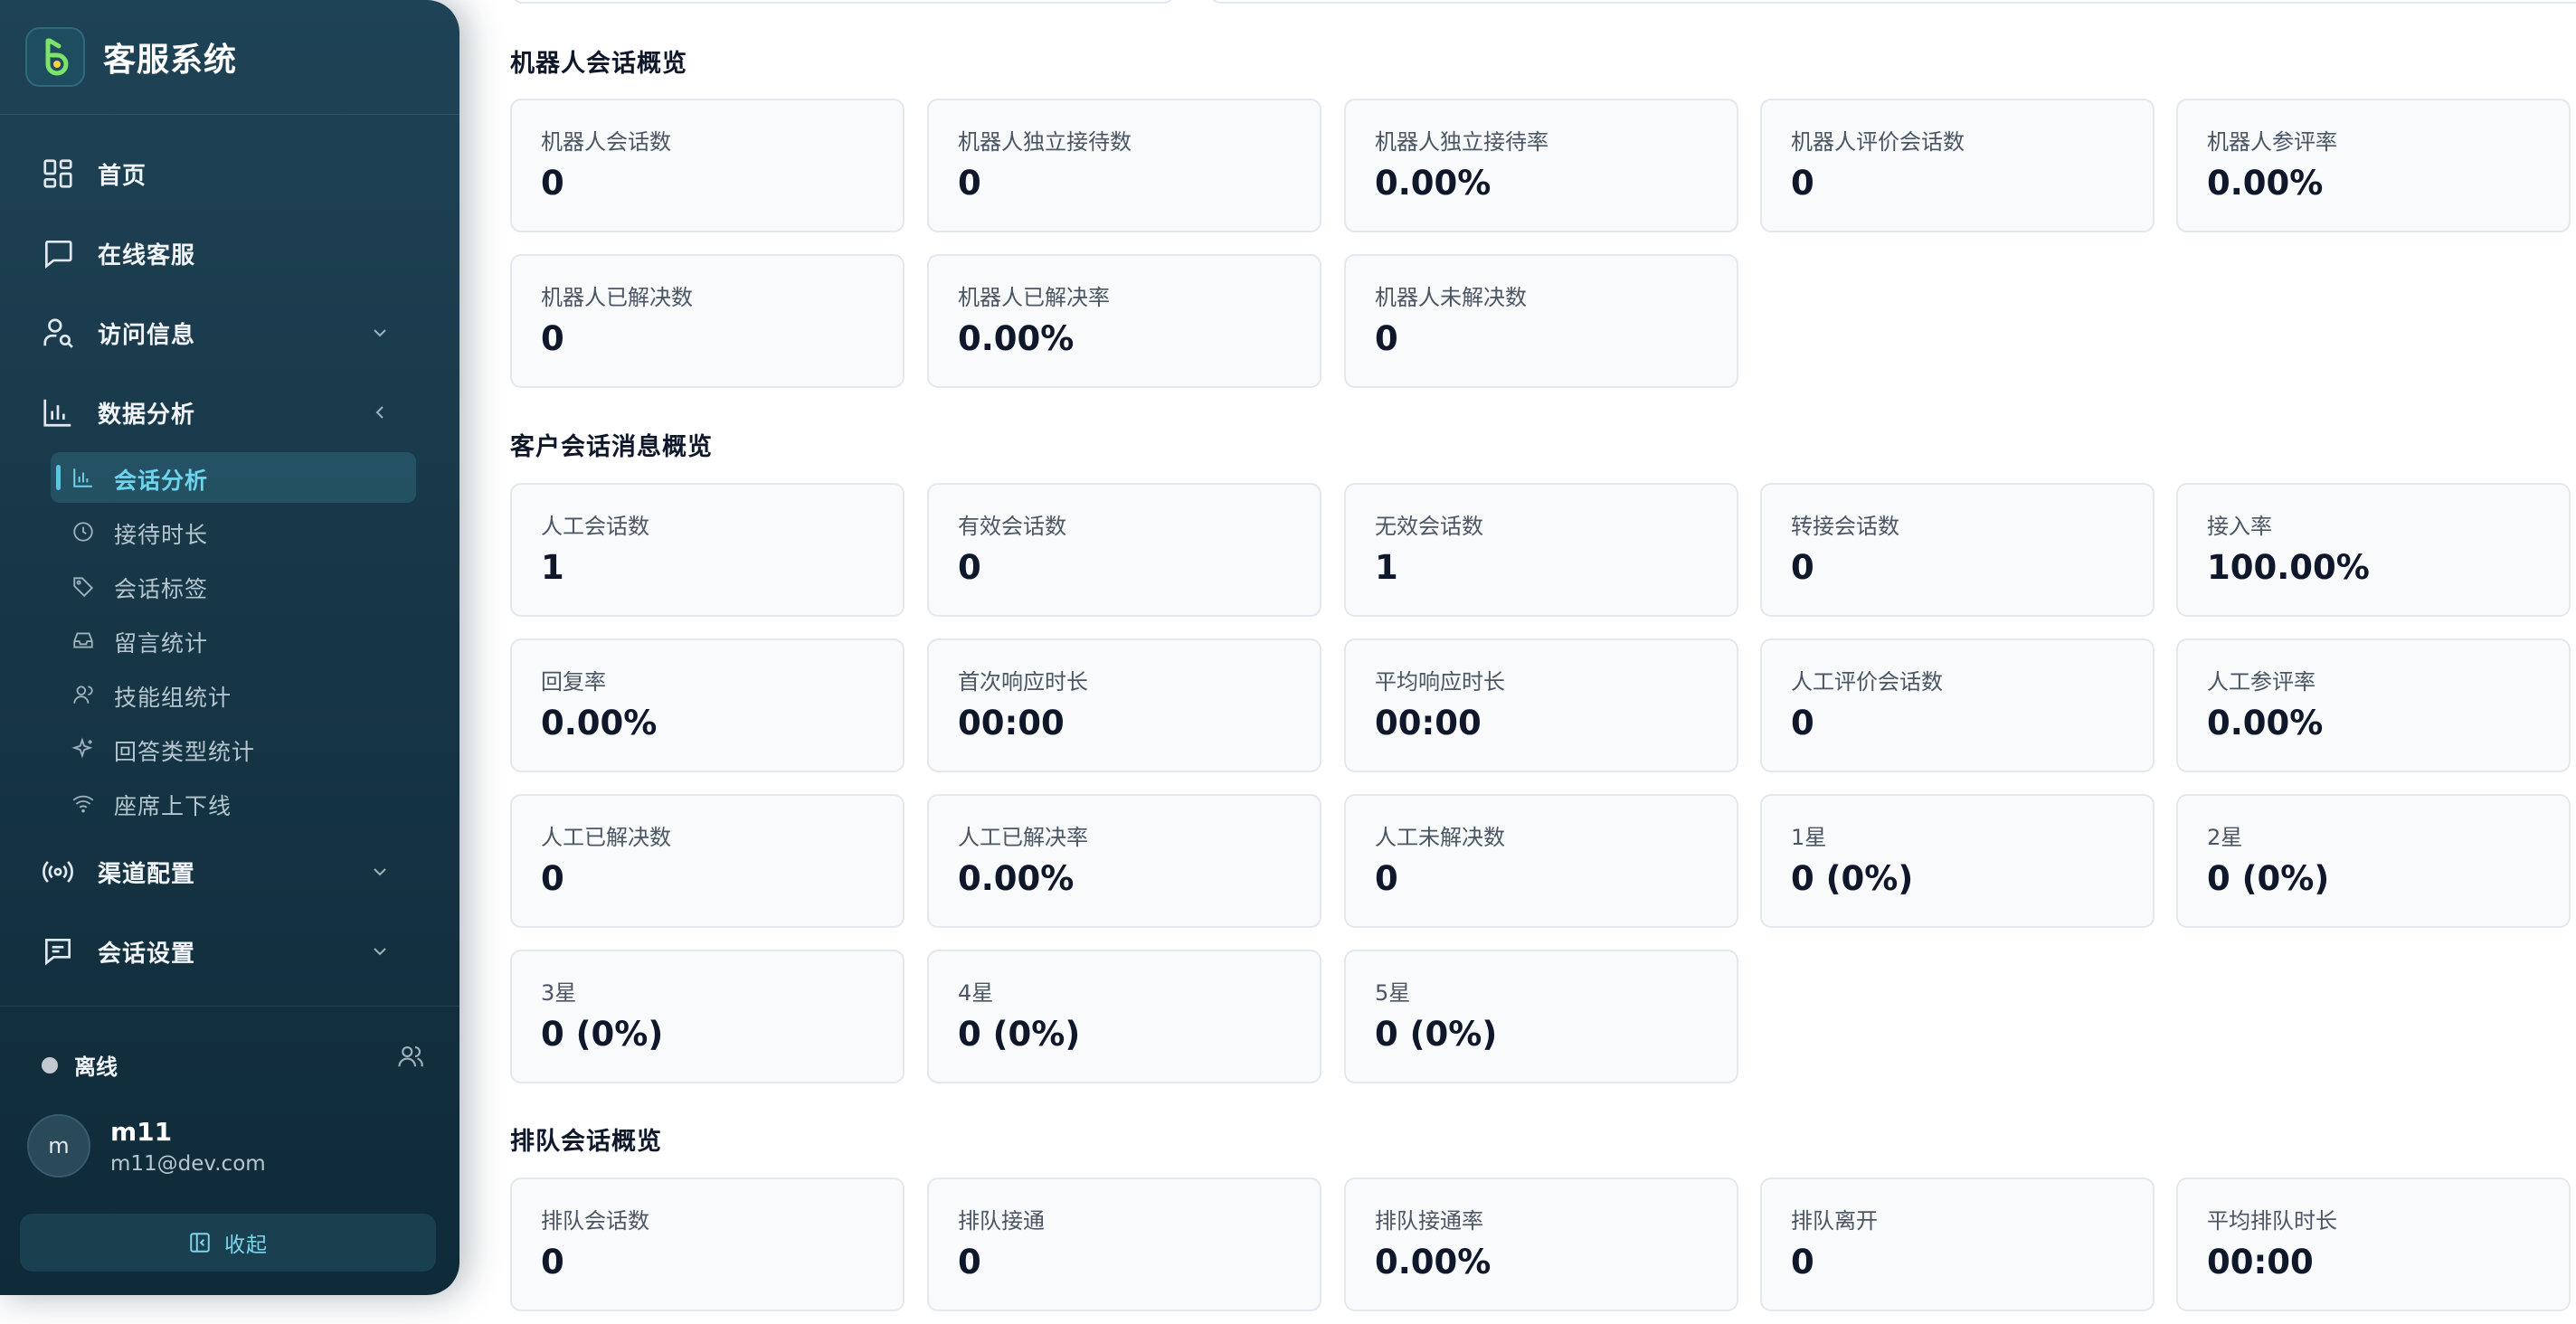 Image resolution: width=2576 pixels, height=1324 pixels. I want to click on stat-label: 机器人独立接待数, so click(1045, 142).